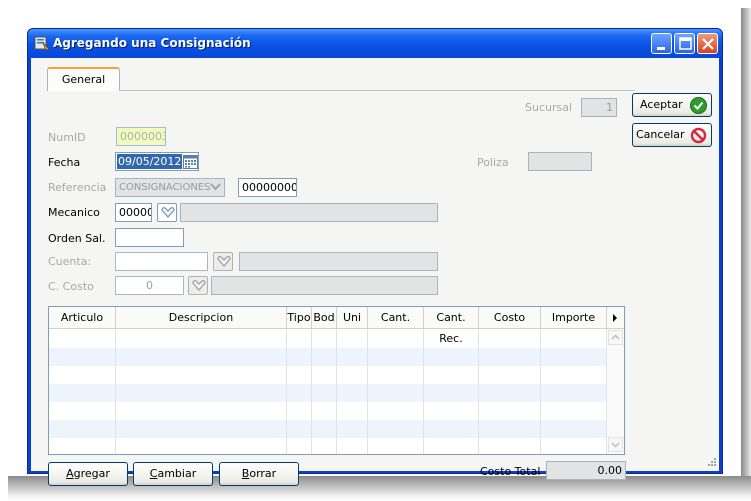 Image resolution: width=751 pixels, height=501 pixels. I want to click on app-icon, so click(42, 43).